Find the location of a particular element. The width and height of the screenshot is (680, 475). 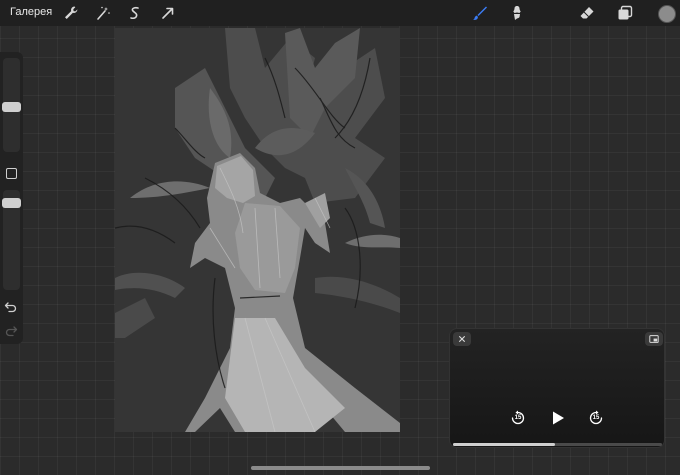

video-progress-fill is located at coordinates (504, 444).